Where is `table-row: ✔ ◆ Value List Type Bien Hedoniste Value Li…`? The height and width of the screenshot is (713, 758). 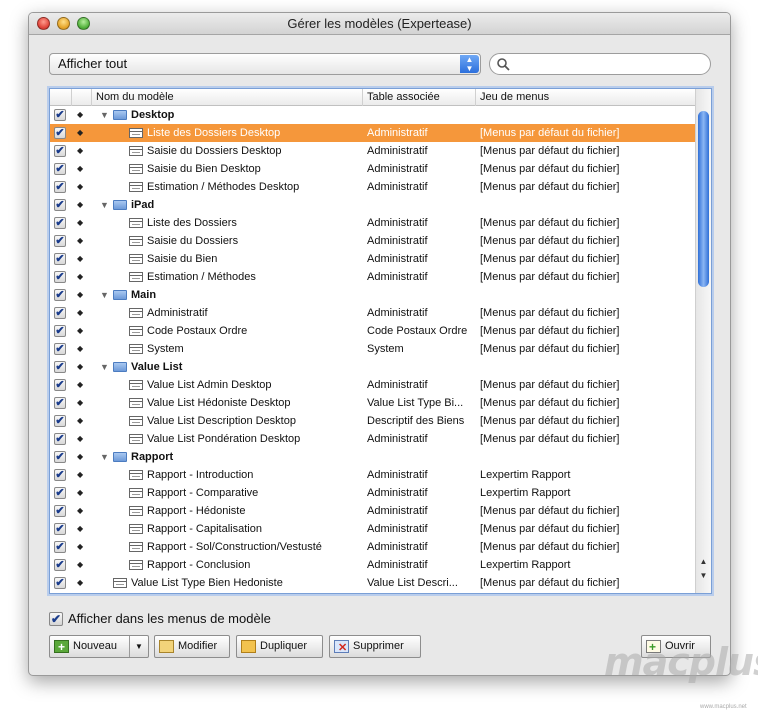 table-row: ✔ ◆ Value List Type Bien Hedoniste Value Li… is located at coordinates (373, 583).